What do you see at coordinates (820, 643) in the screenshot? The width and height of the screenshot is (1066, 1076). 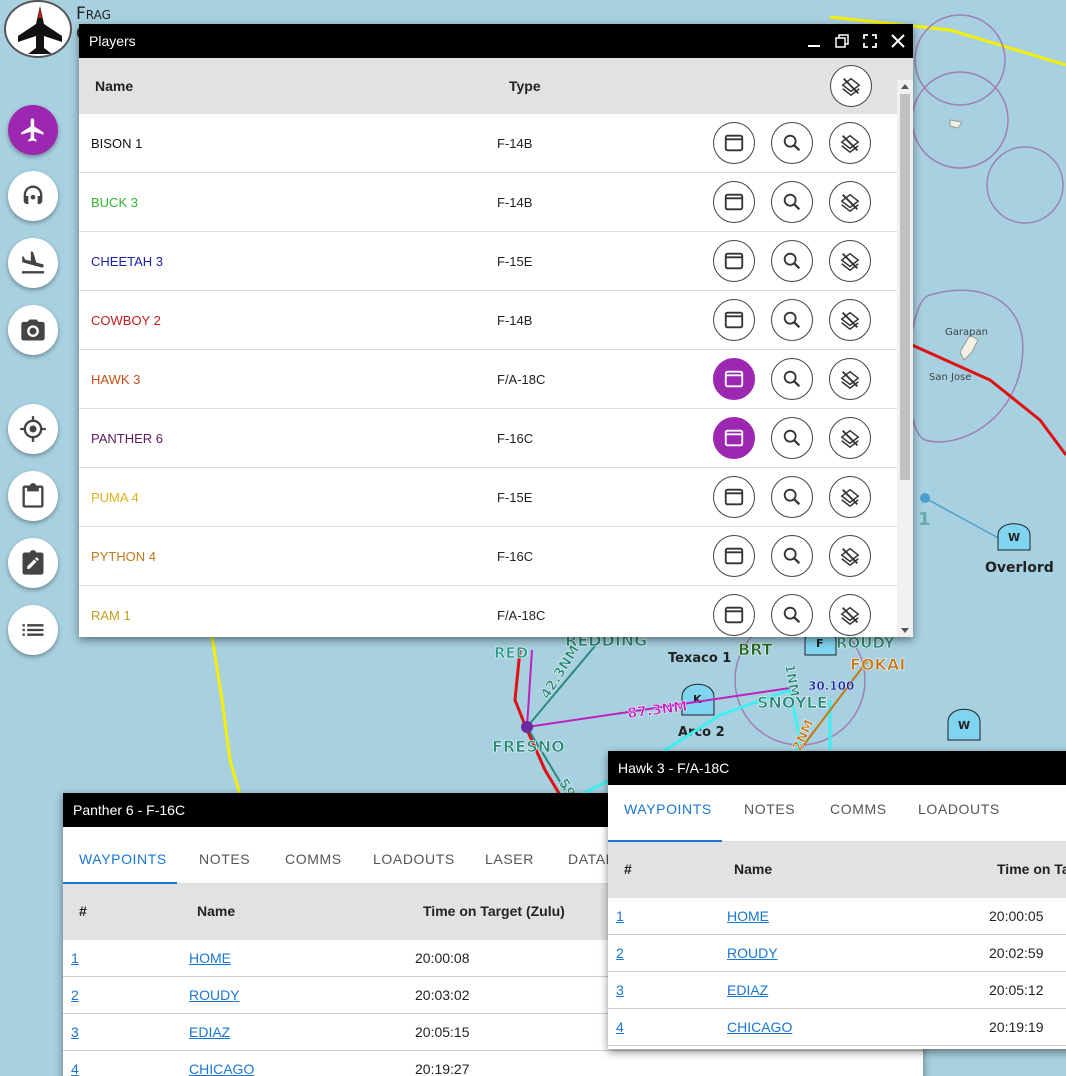 I see `f-marker-label: F` at bounding box center [820, 643].